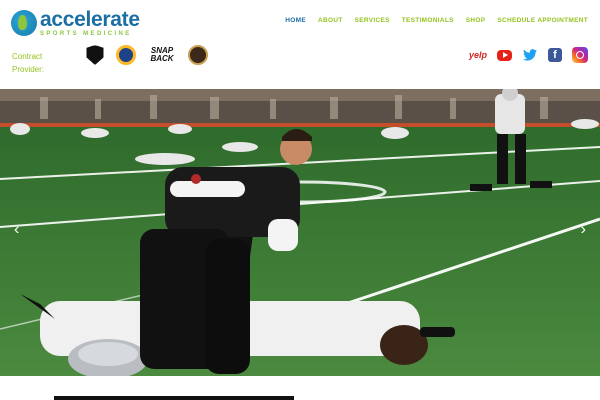 This screenshot has height=400, width=600. I want to click on nav-testimonials: TESTIMONIALS, so click(428, 20).